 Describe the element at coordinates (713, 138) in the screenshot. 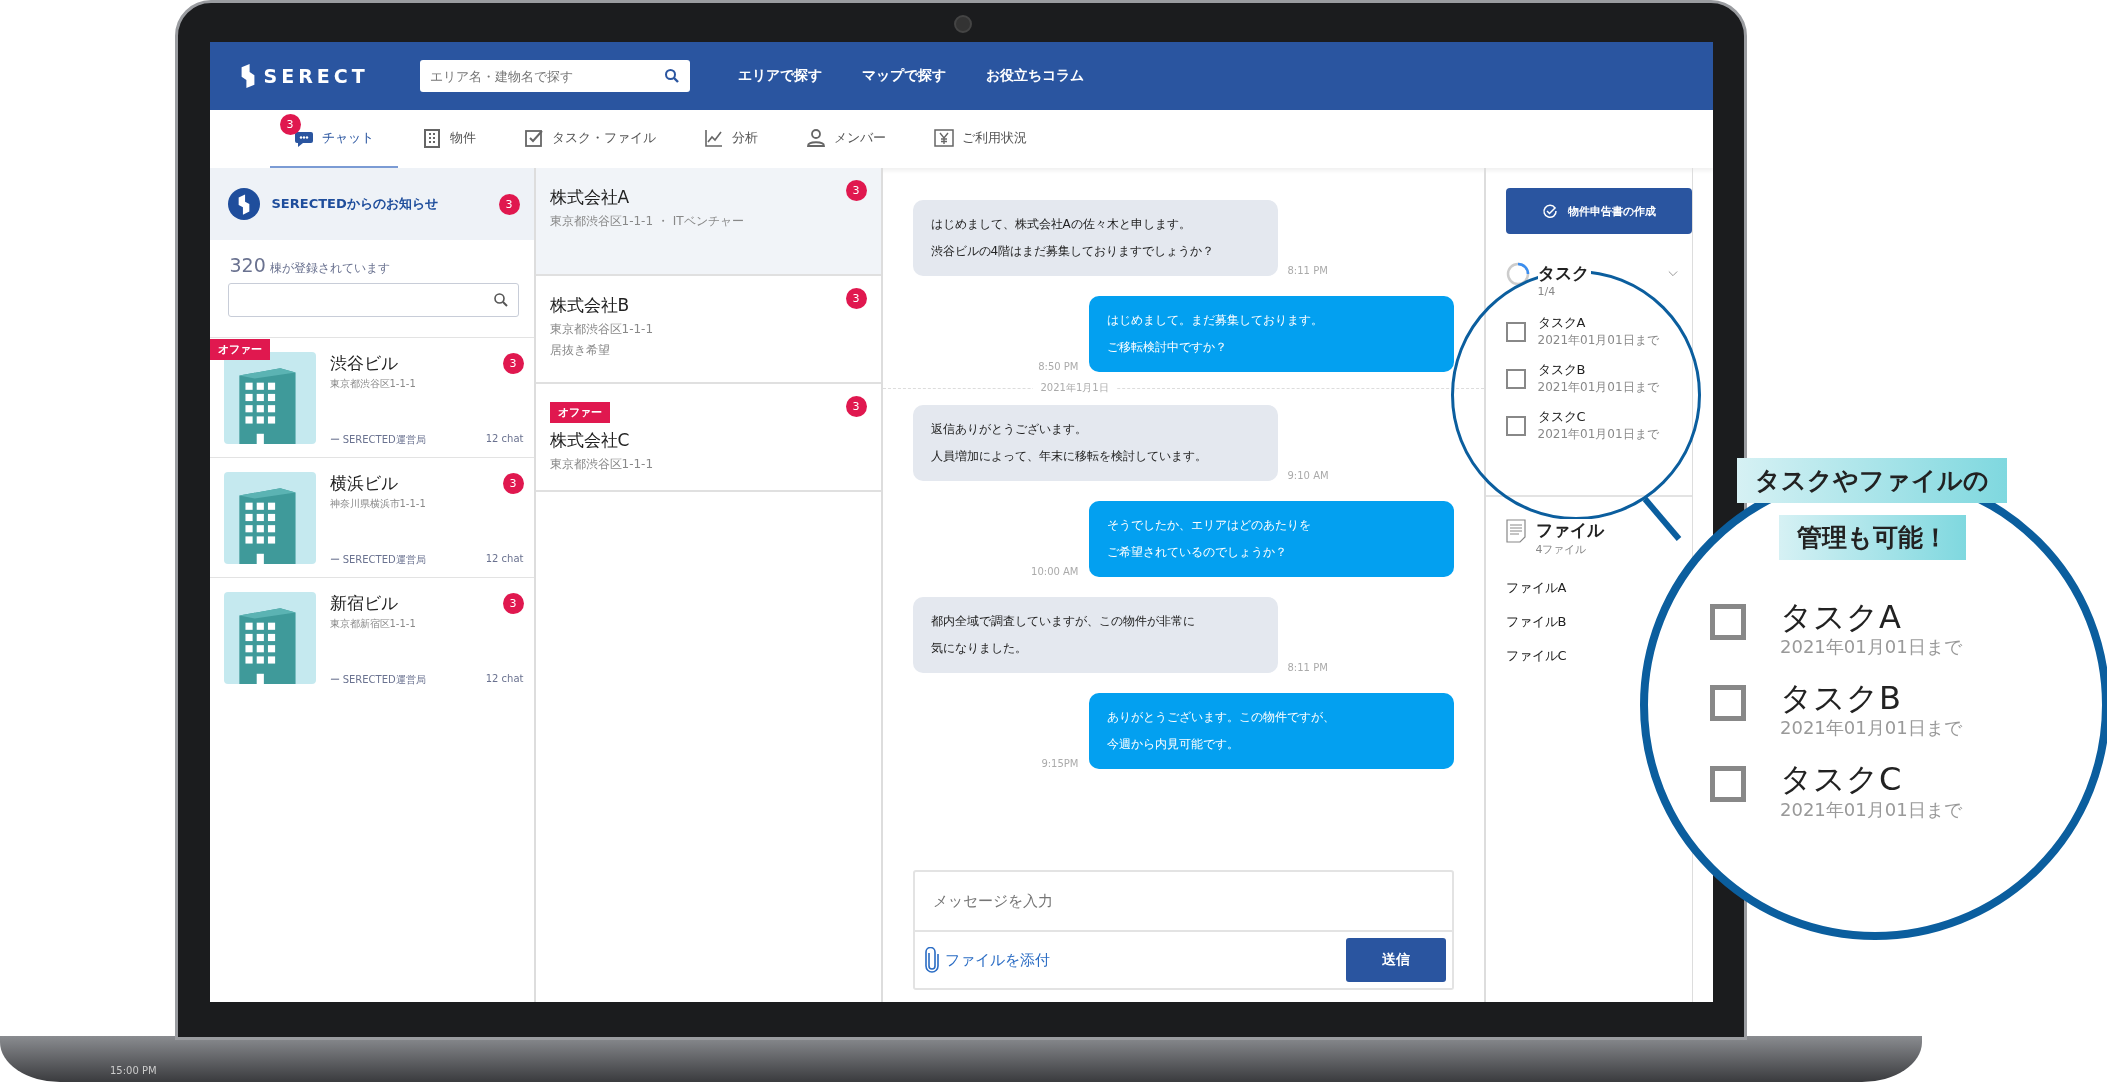

I see `line-chart-icon` at that location.